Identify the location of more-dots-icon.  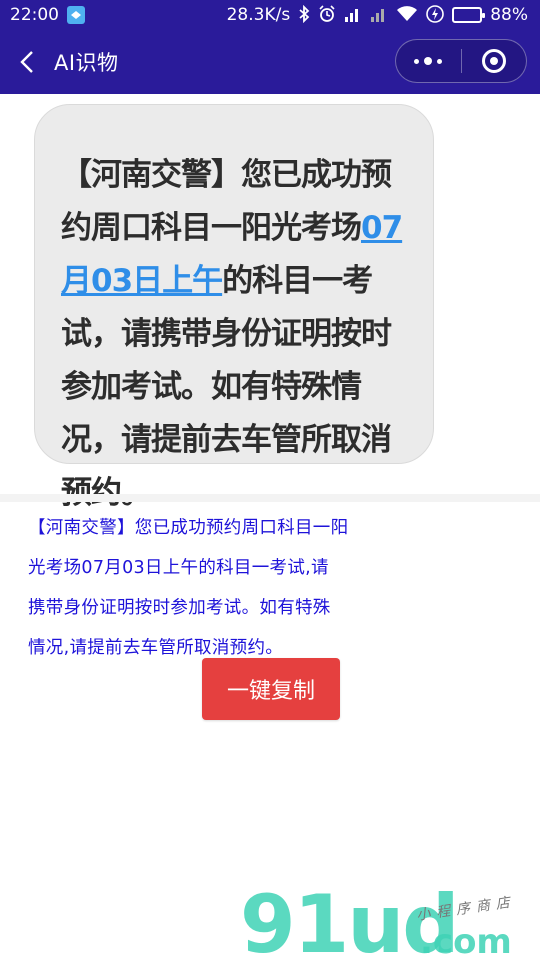
(428, 61).